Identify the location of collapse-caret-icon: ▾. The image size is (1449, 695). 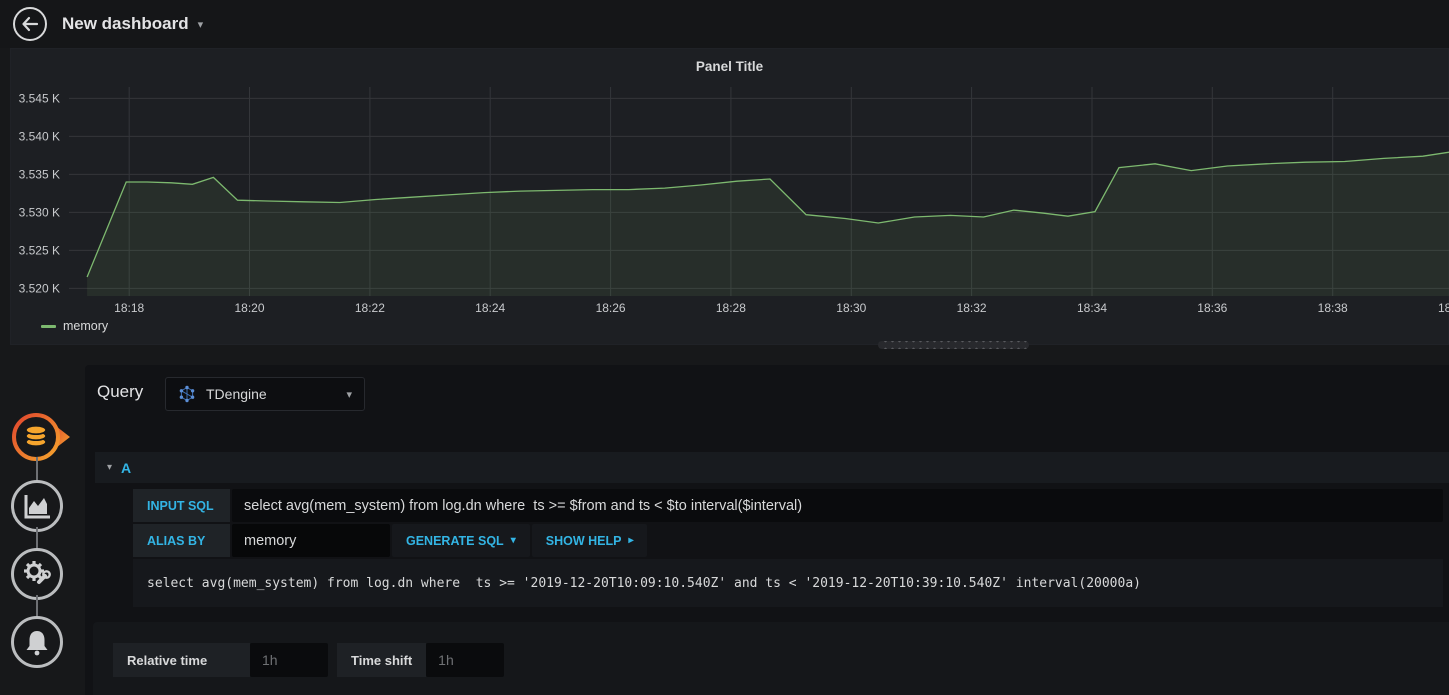
(109, 467).